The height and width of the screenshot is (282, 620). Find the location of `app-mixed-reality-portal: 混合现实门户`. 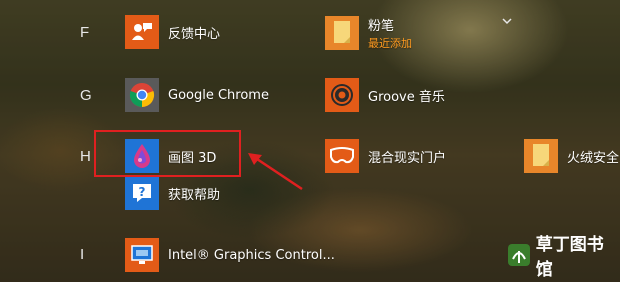

app-mixed-reality-portal: 混合现实门户 is located at coordinates (385, 156).